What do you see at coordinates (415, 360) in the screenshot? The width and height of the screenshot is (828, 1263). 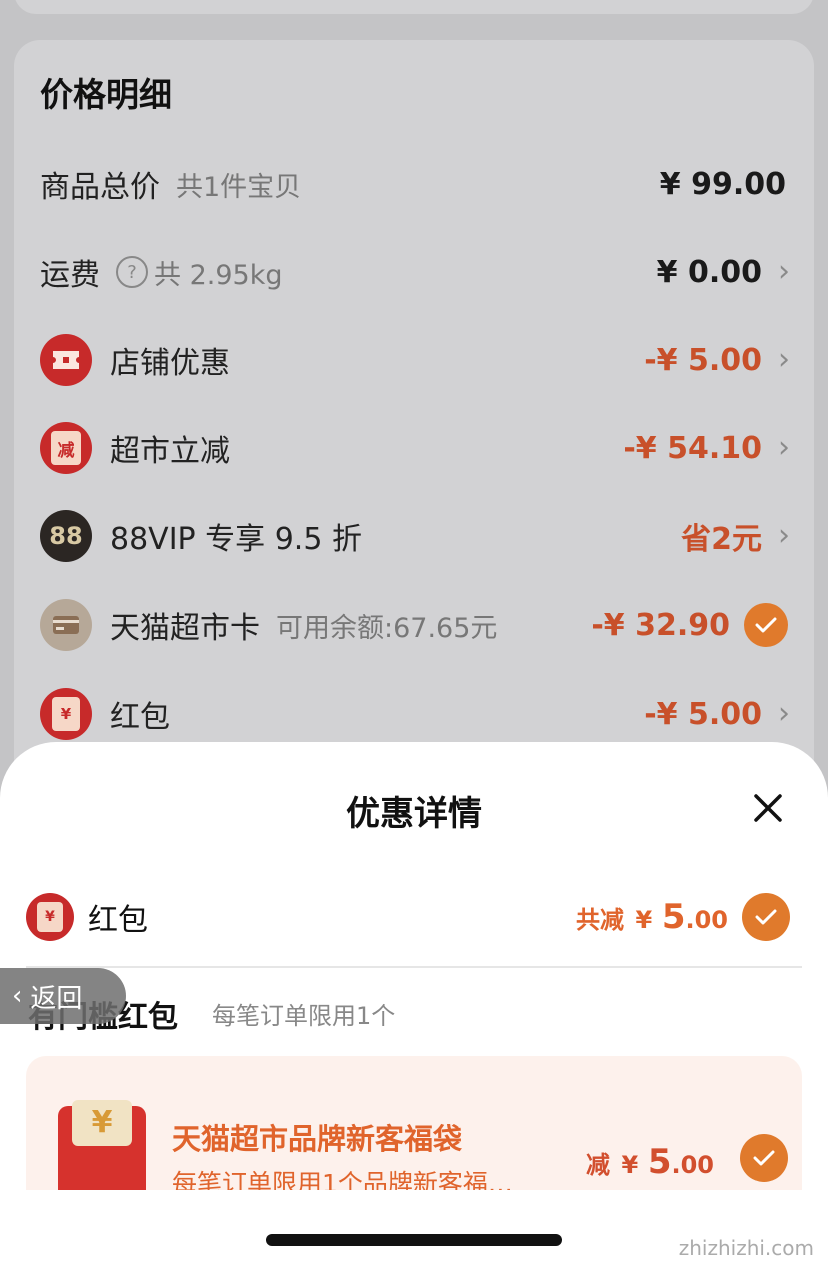 I see `row-store-discount: 店铺优惠 -¥ 5.00 ›` at bounding box center [415, 360].